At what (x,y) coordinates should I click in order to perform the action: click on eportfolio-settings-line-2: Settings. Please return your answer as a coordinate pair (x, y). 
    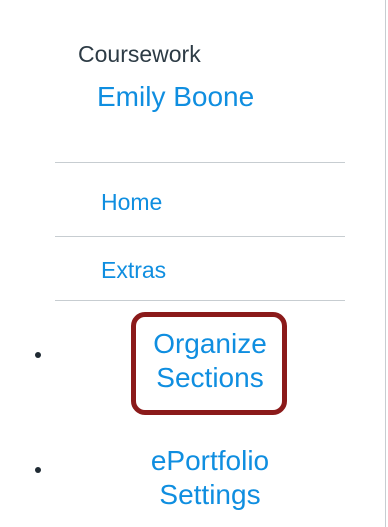
    Looking at the image, I should click on (210, 494).